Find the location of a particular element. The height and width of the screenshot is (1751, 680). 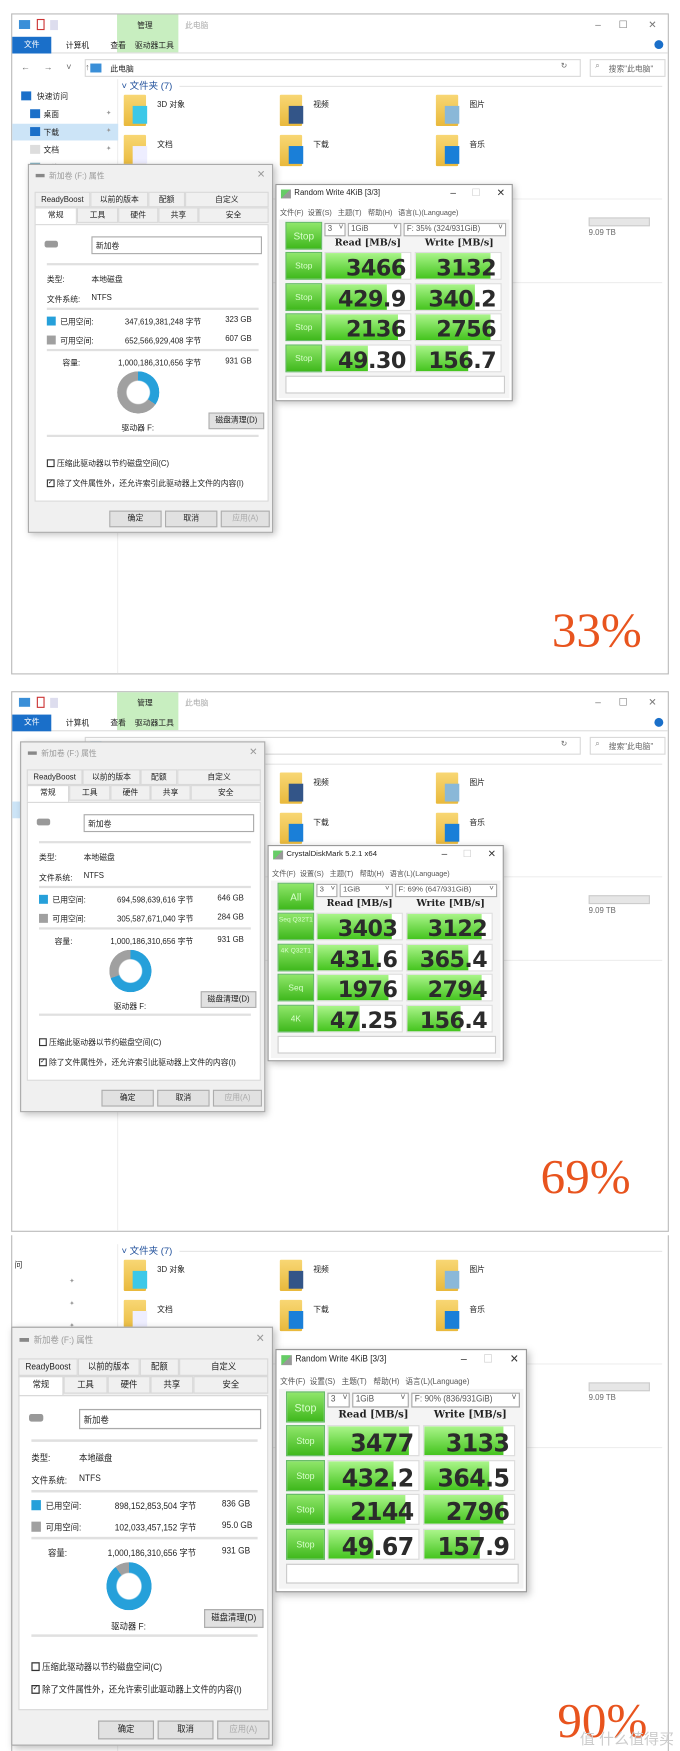

menu-item: 帮助(H) is located at coordinates (380, 212).